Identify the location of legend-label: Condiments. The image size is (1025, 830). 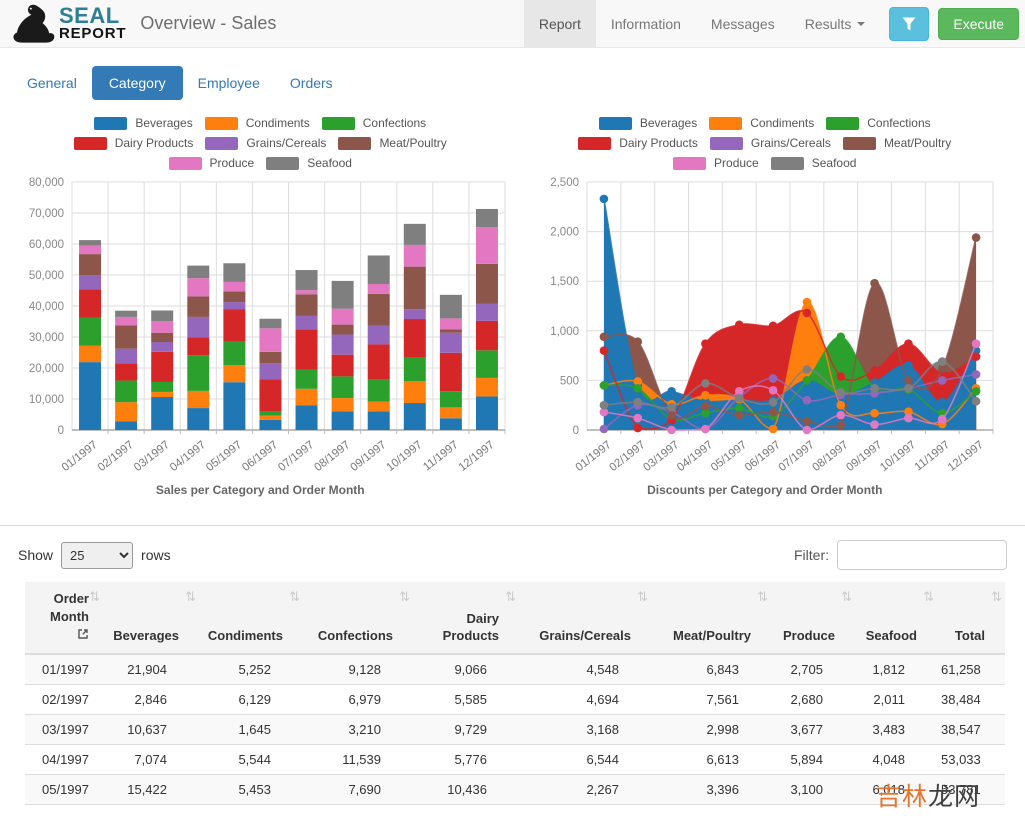
(277, 123).